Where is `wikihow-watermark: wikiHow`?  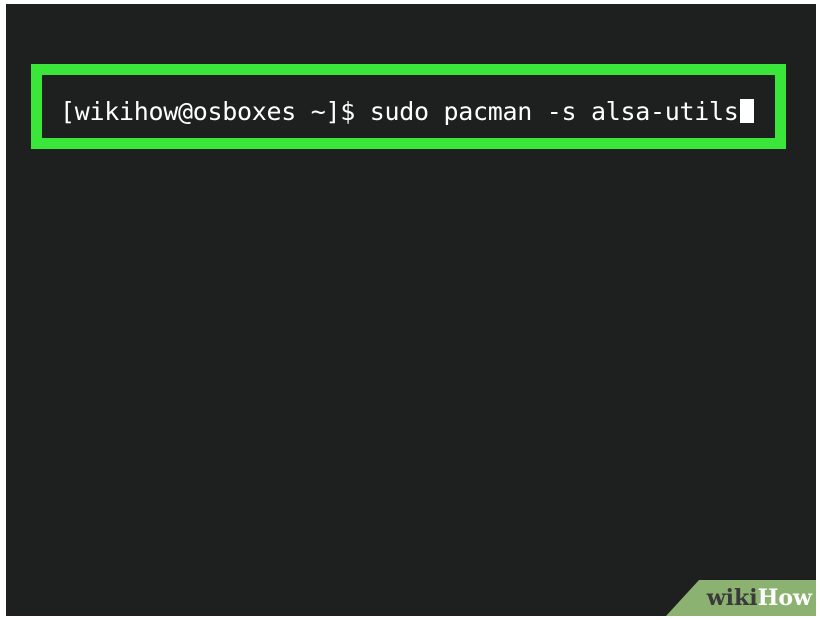
wikihow-watermark: wikiHow is located at coordinates (759, 598).